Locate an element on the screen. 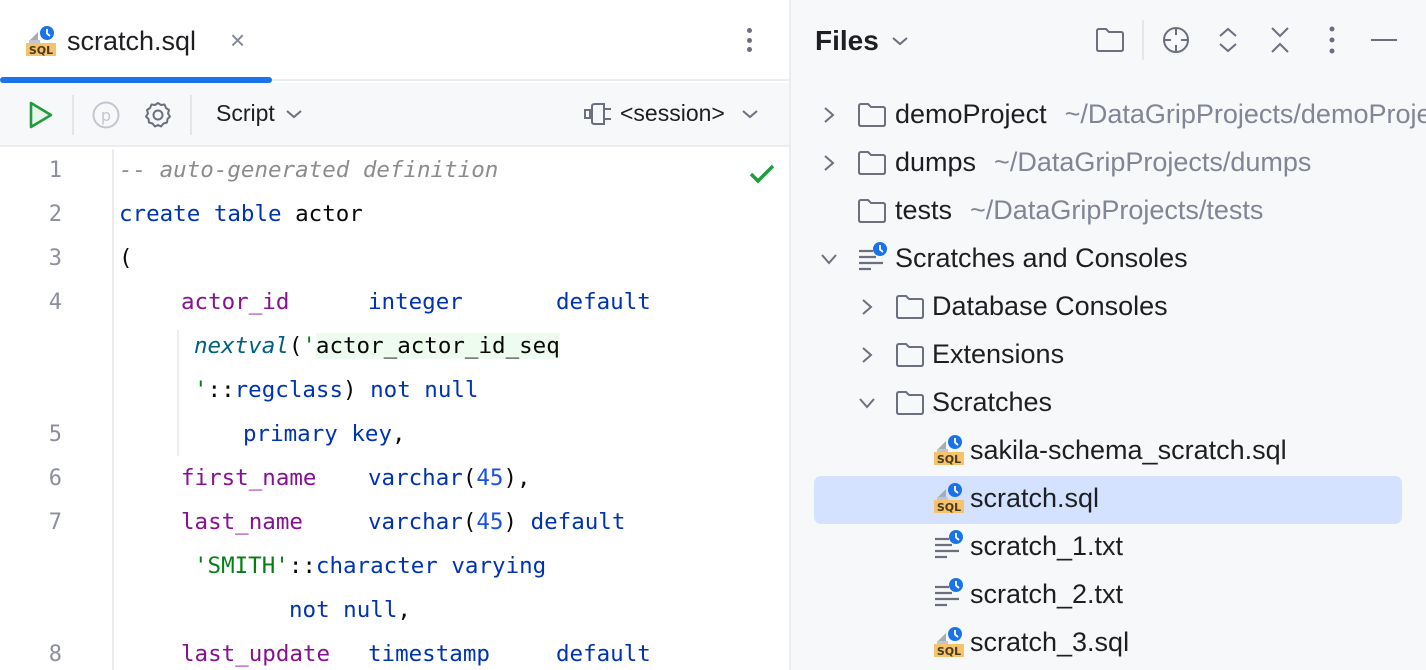 The height and width of the screenshot is (670, 1426). type: regclass is located at coordinates (289, 390).